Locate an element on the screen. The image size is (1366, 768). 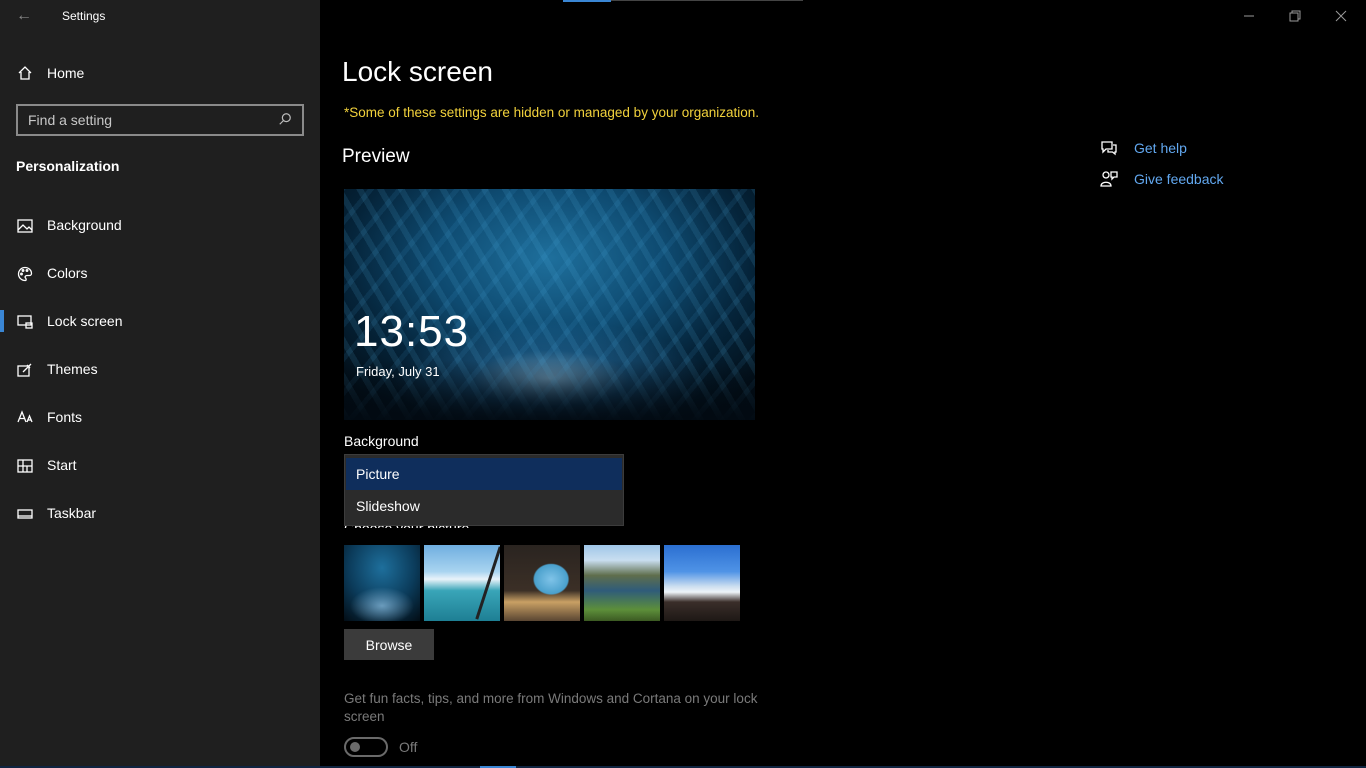
sidebar-item-fonts: Fonts is located at coordinates (160, 418).